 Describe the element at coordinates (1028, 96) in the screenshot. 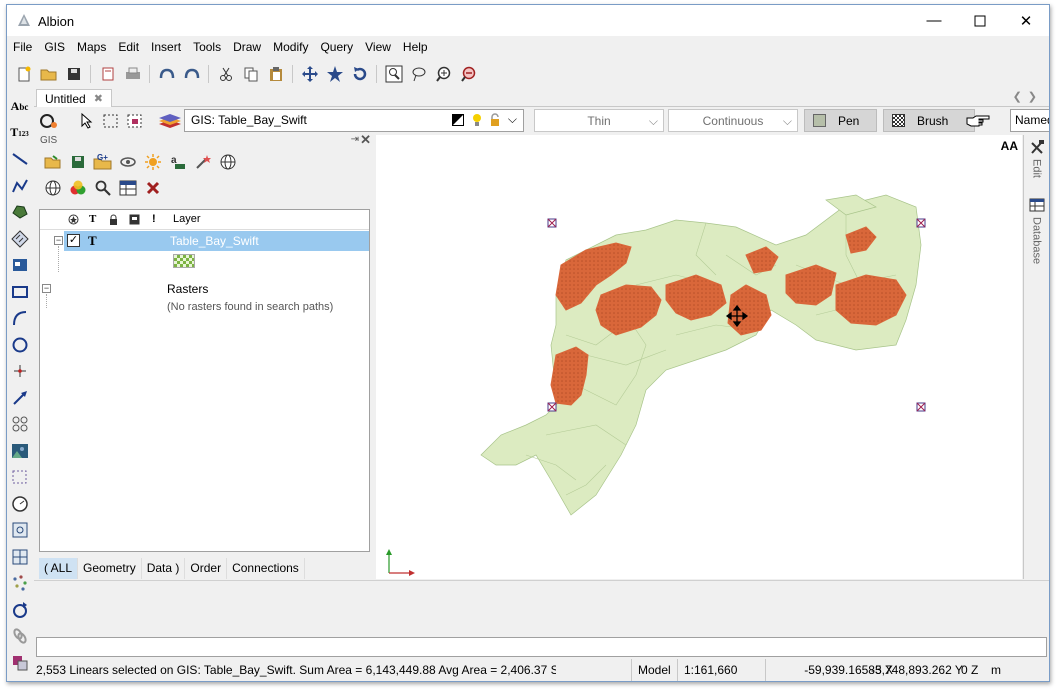

I see `tab-scroll-arrows: ❮❯` at that location.